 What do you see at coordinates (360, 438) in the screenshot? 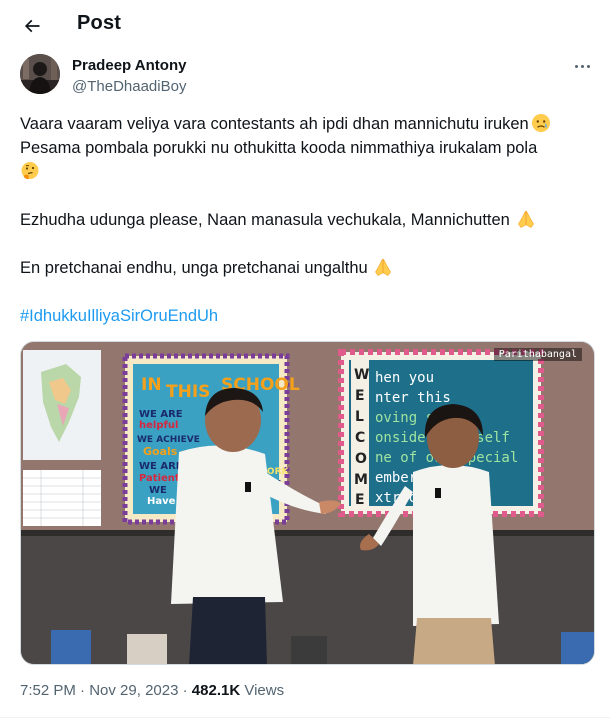
I see `svg-text: C` at bounding box center [360, 438].